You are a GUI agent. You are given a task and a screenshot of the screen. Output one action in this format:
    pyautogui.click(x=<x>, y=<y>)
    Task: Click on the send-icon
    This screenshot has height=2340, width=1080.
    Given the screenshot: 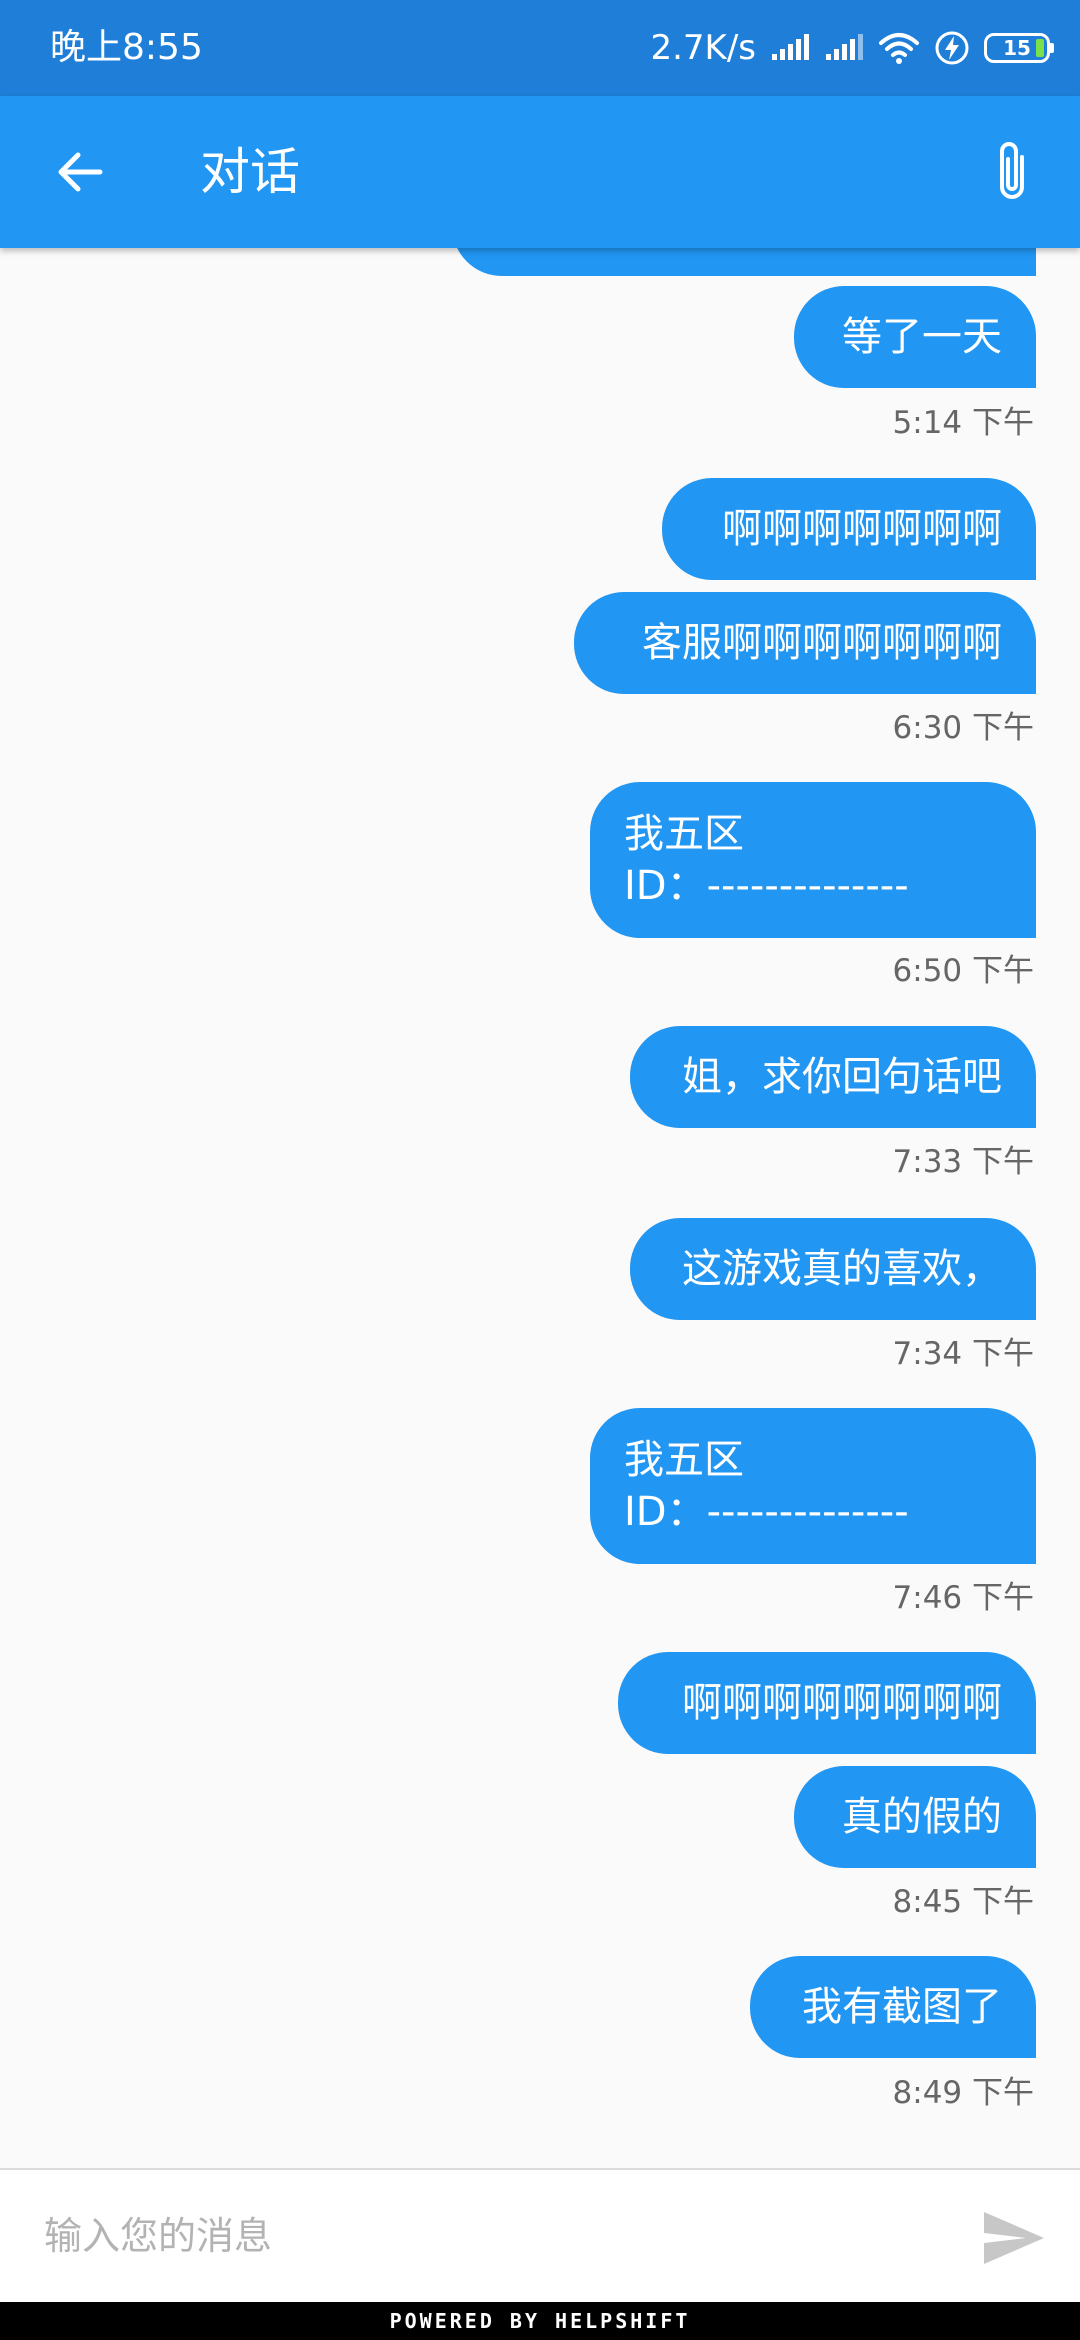 What is the action you would take?
    pyautogui.click(x=1014, y=2238)
    